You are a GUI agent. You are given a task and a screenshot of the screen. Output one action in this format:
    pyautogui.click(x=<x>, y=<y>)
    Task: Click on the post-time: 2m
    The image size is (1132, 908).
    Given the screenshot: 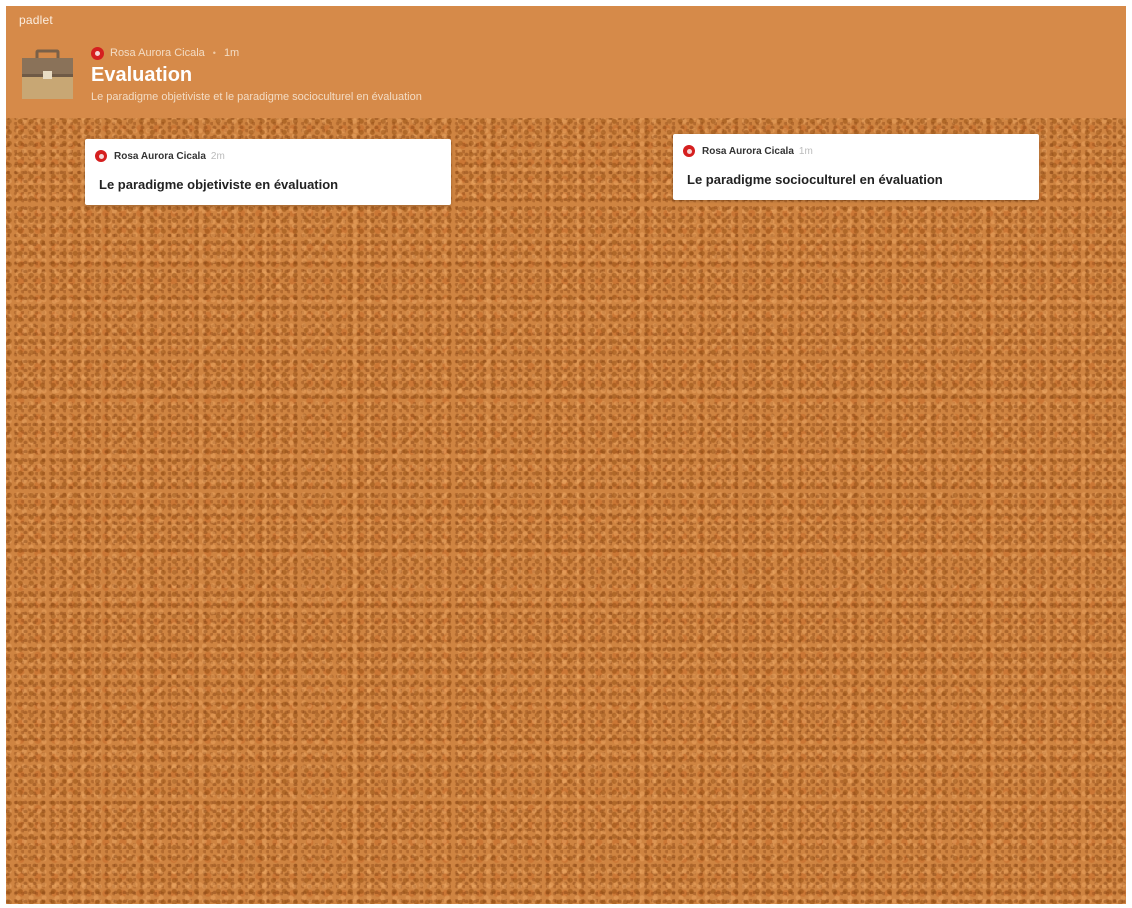 What is the action you would take?
    pyautogui.click(x=217, y=156)
    